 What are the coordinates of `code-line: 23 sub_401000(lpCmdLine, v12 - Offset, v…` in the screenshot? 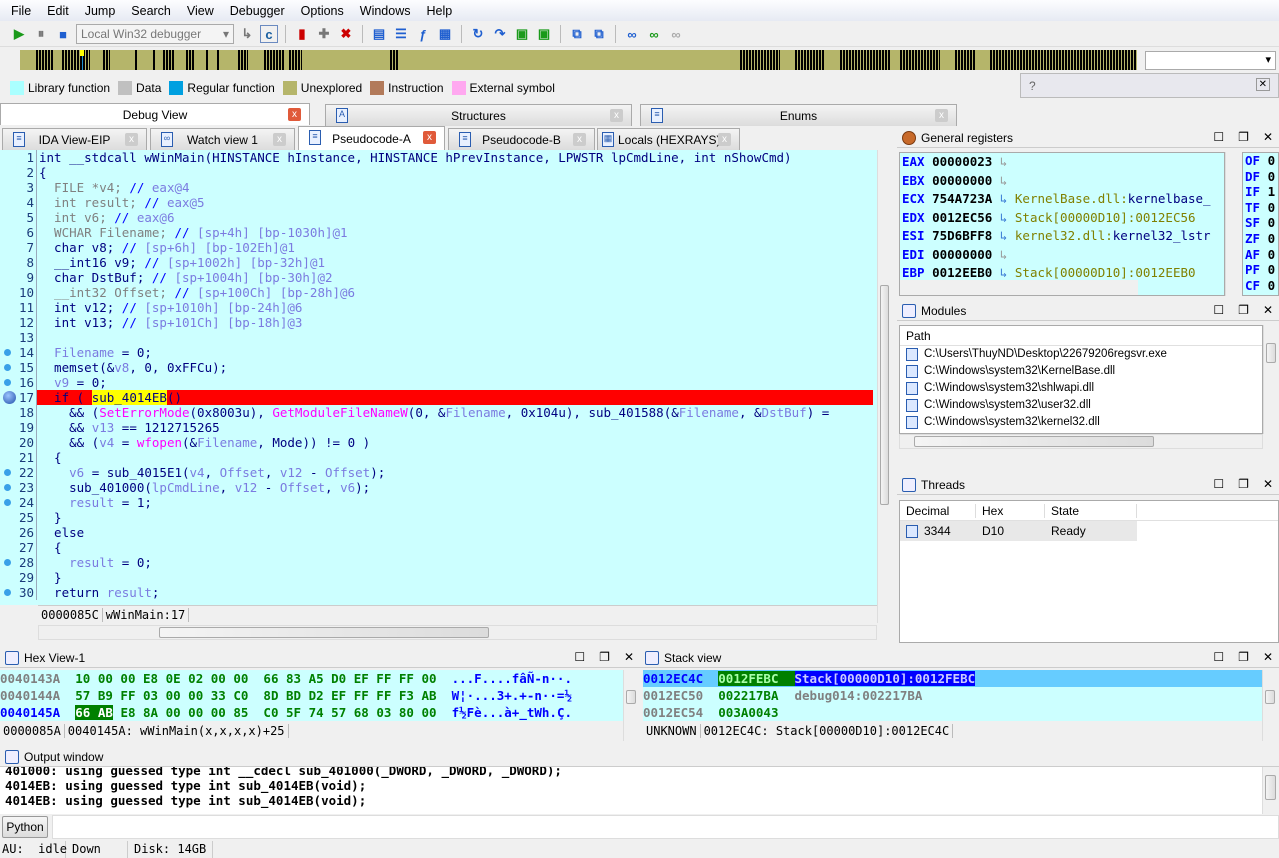 It's located at (438, 487).